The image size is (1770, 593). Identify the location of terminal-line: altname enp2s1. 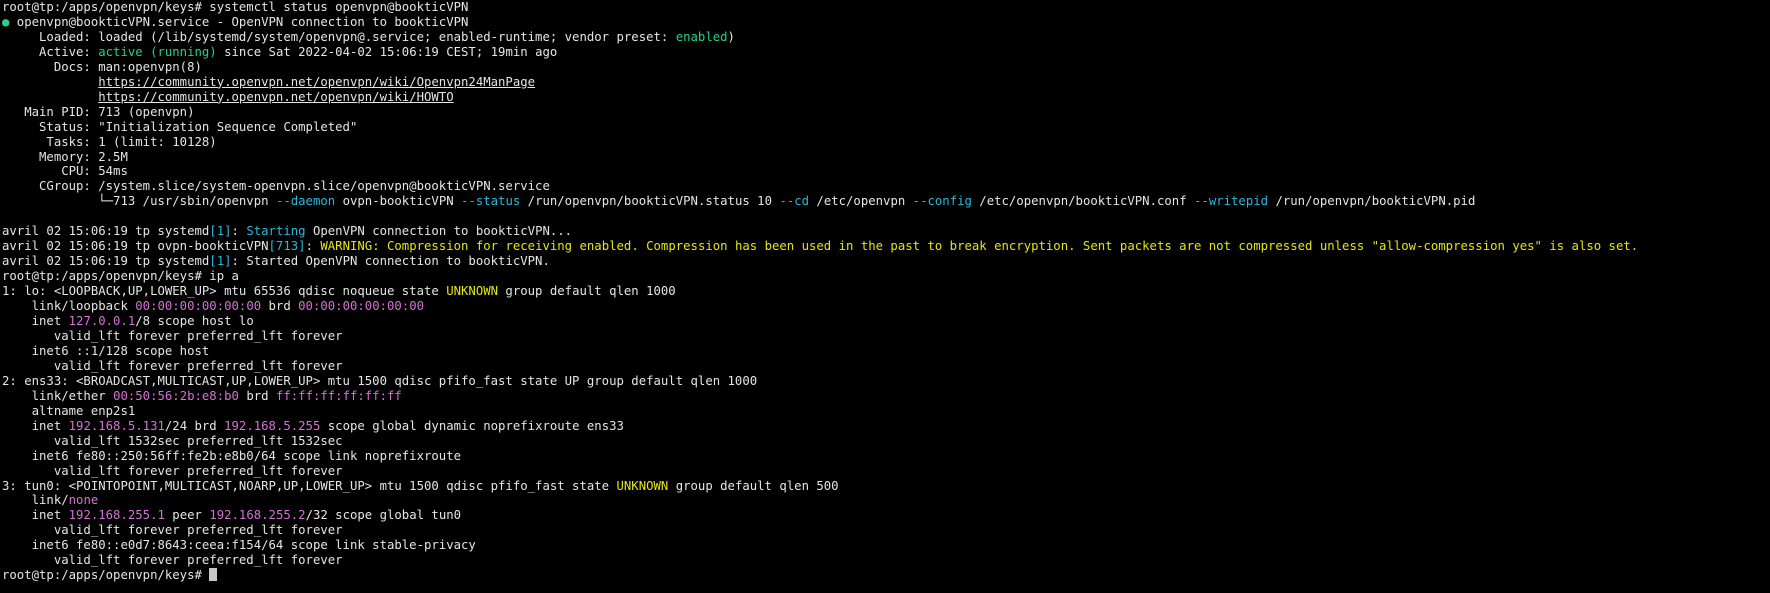
(885, 411).